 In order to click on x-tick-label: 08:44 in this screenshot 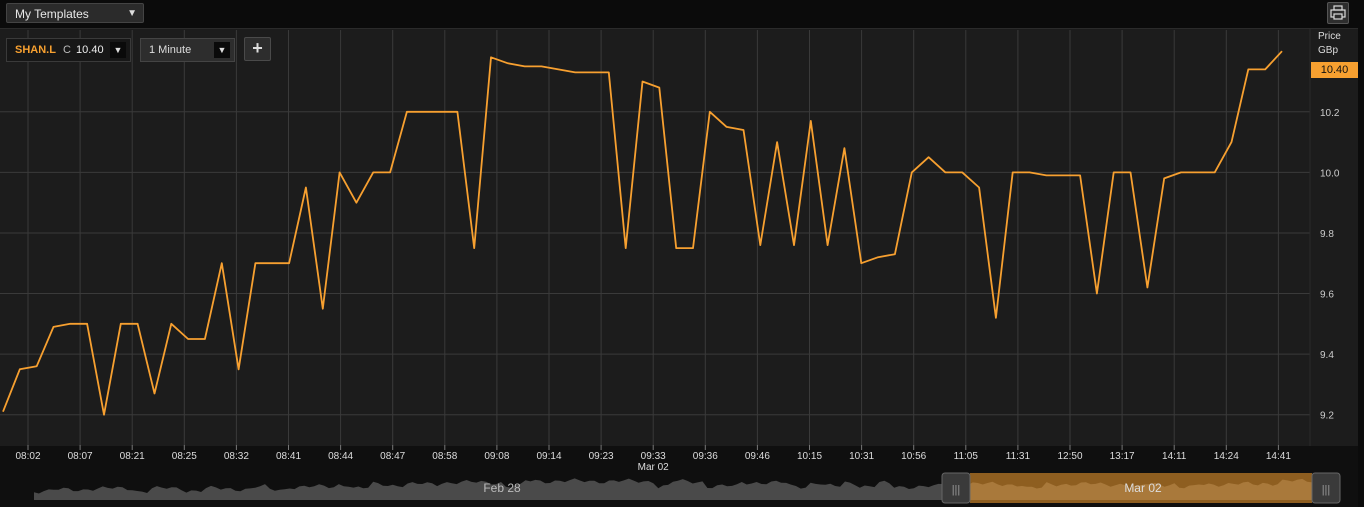, I will do `click(340, 456)`.